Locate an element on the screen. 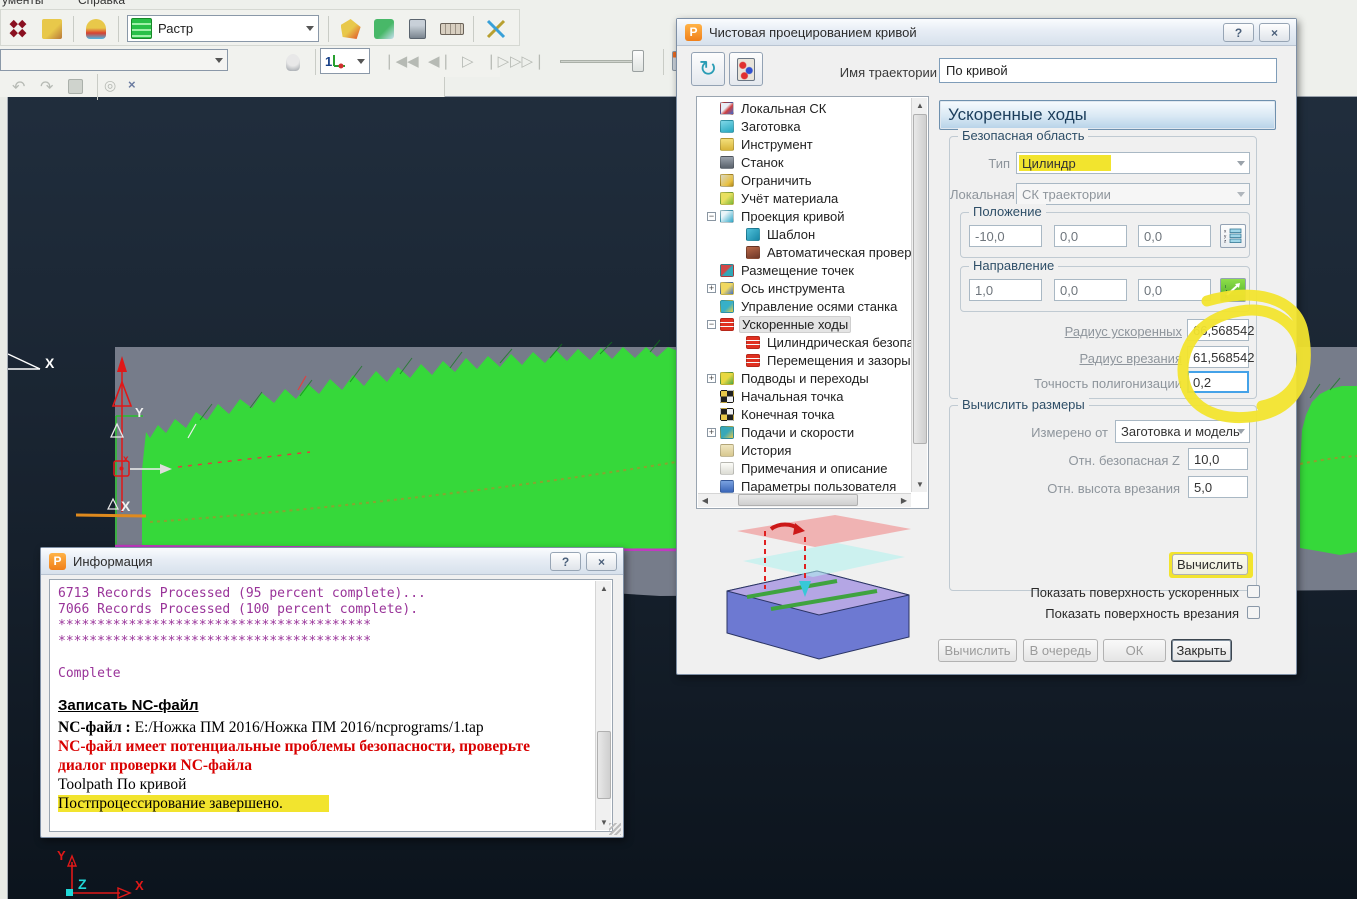  strategy-dialog-titlebar: P Чистовая проецированием кривой ? × is located at coordinates (986, 32).